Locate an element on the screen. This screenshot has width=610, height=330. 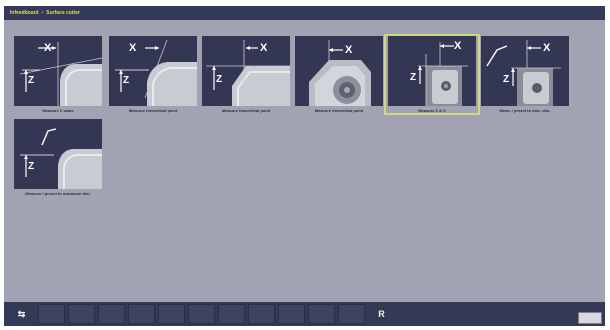
path-segment-2: Surface cutter is located at coordinates (63, 13).